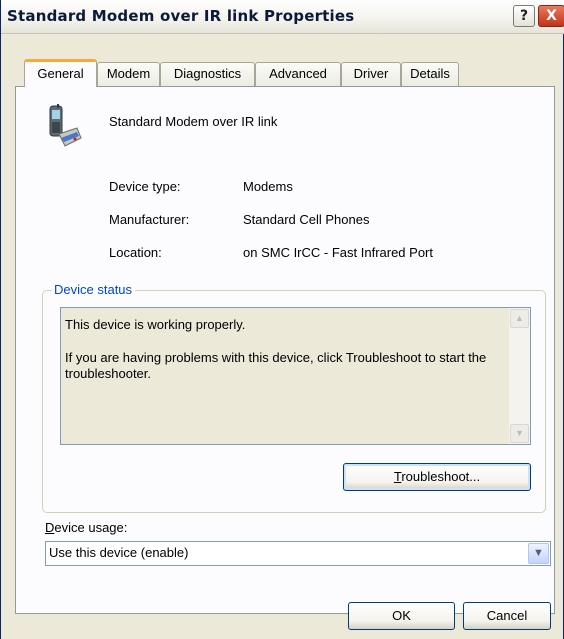  What do you see at coordinates (135, 252) in the screenshot?
I see `location-label: Location:` at bounding box center [135, 252].